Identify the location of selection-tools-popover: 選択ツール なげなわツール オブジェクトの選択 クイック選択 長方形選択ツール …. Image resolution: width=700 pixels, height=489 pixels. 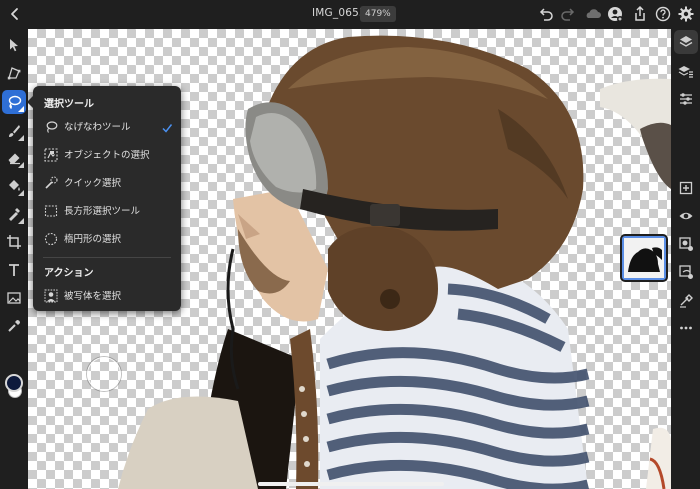
(104, 198).